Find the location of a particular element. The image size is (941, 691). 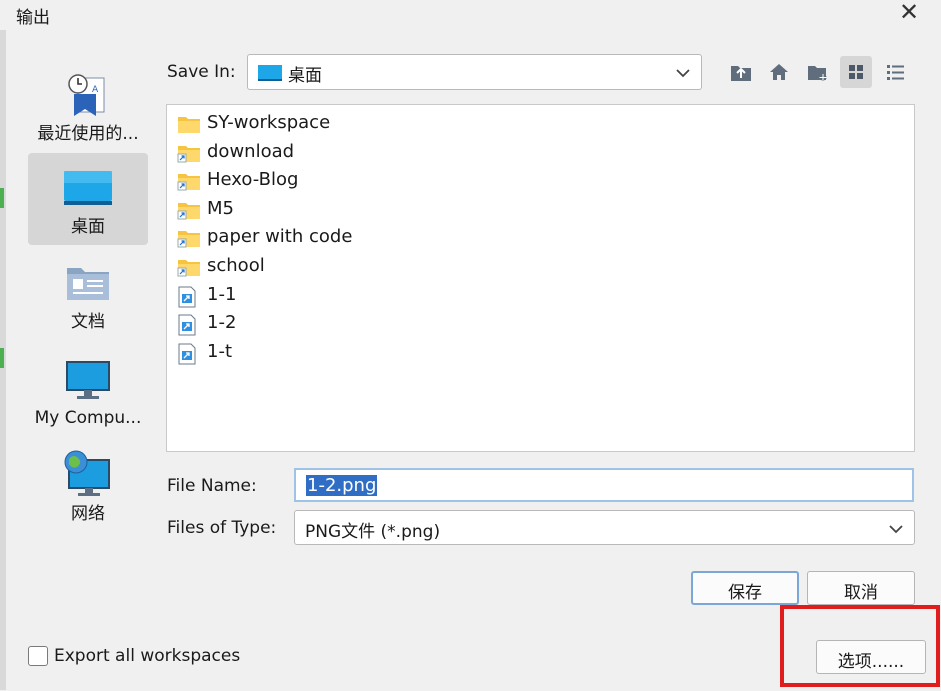

folder-icon is located at coordinates (189, 126).